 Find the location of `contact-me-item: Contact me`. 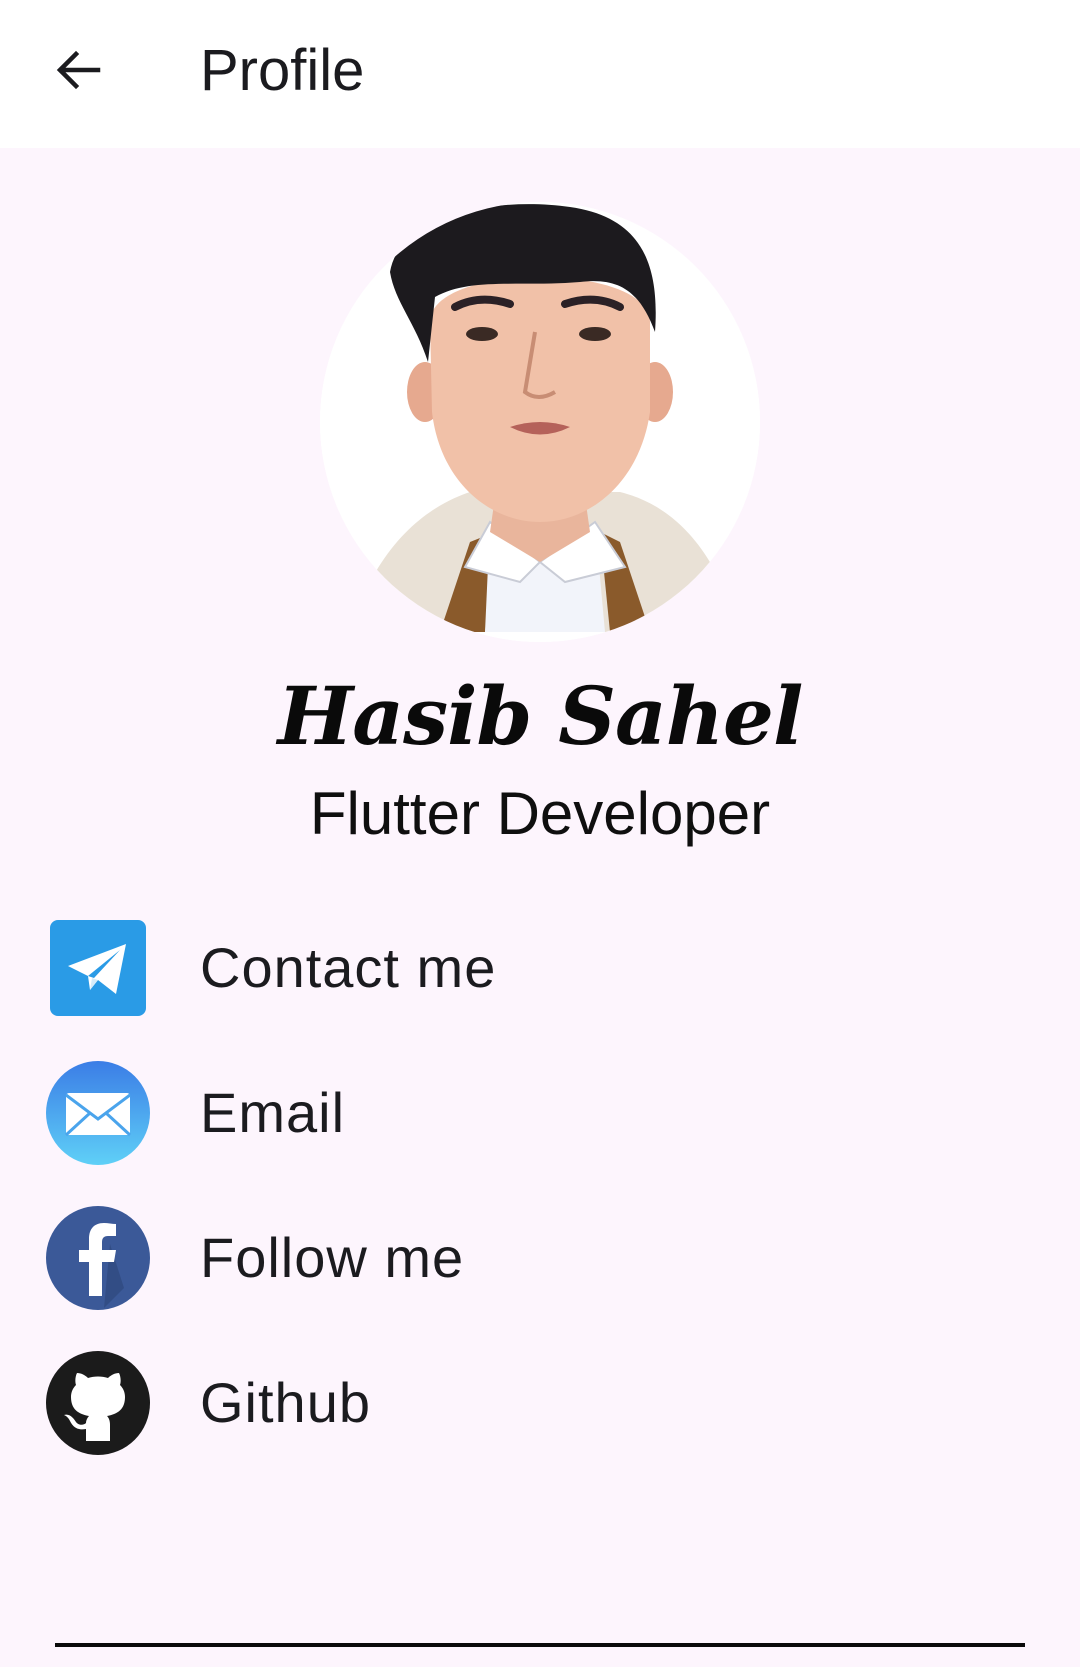

contact-me-item: Contact me is located at coordinates (540, 968).